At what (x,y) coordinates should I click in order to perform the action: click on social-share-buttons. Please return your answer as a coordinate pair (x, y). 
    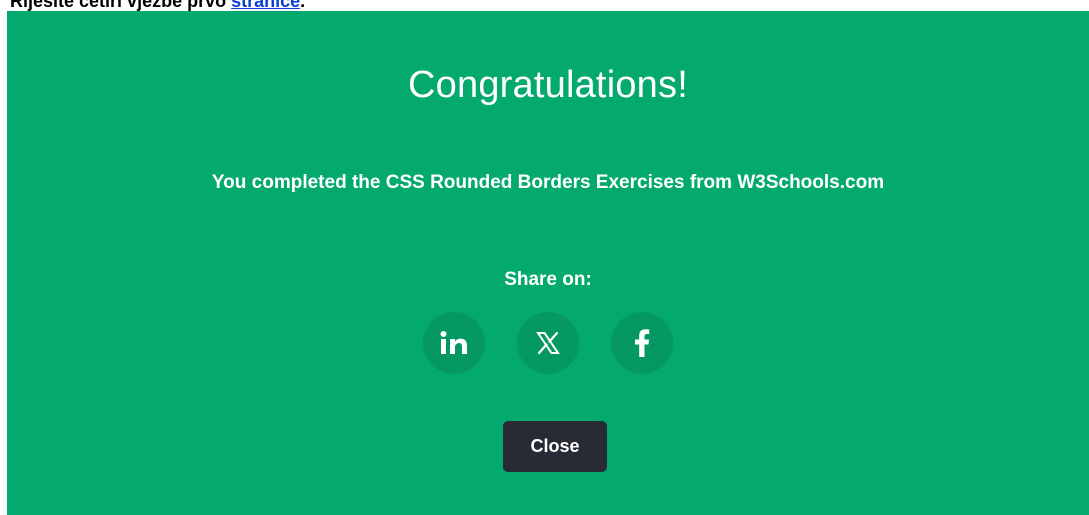
    Looking at the image, I should click on (548, 343).